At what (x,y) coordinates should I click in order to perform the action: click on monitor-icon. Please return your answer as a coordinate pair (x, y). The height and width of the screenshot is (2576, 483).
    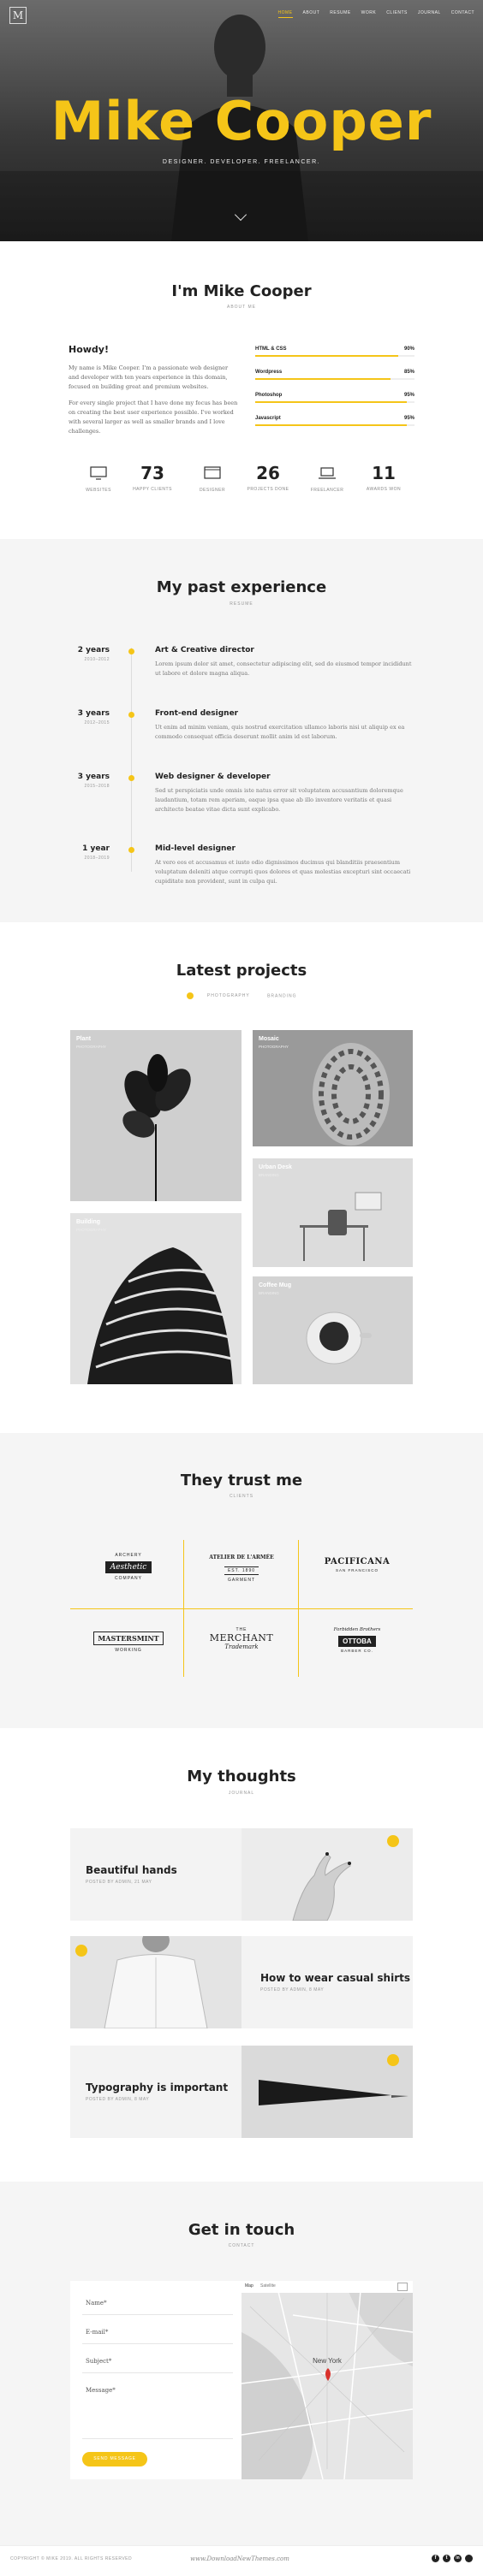
    Looking at the image, I should click on (99, 473).